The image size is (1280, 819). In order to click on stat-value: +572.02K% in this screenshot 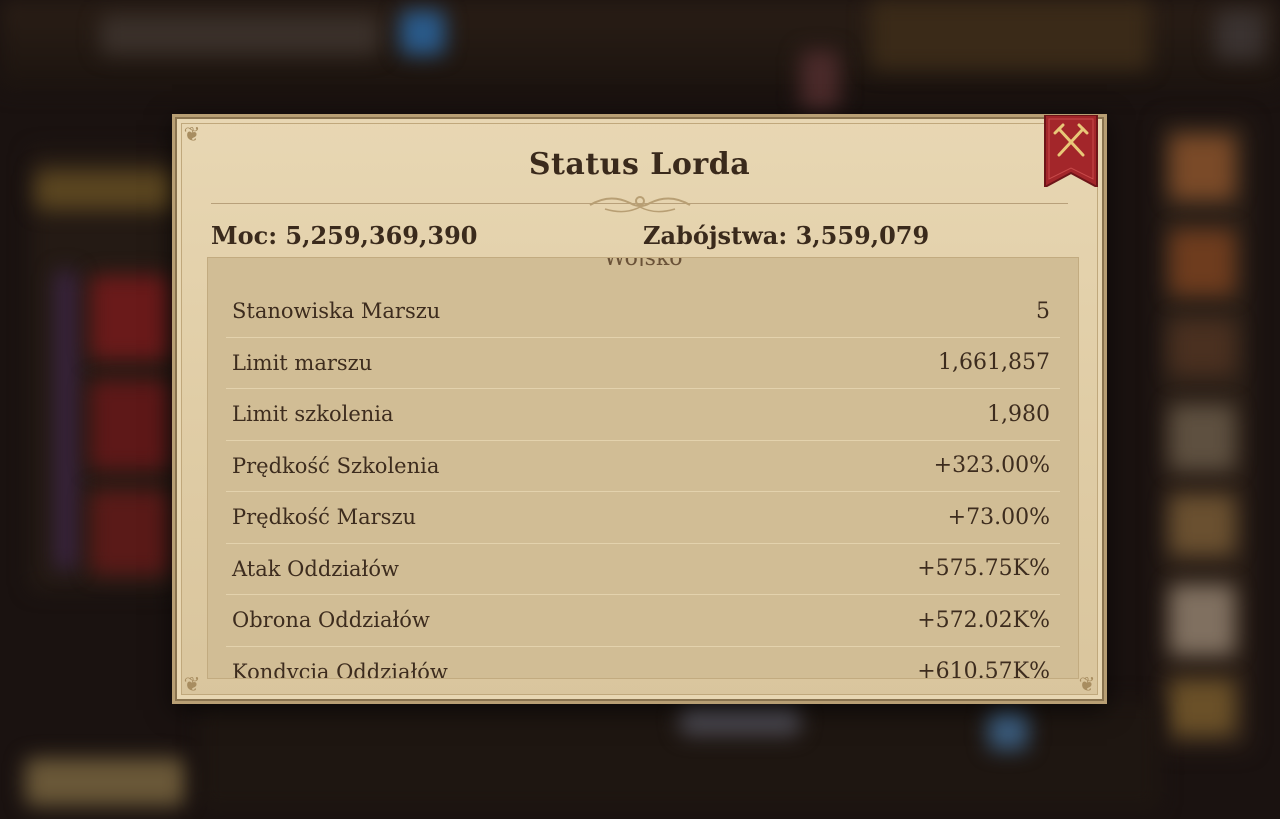, I will do `click(983, 620)`.